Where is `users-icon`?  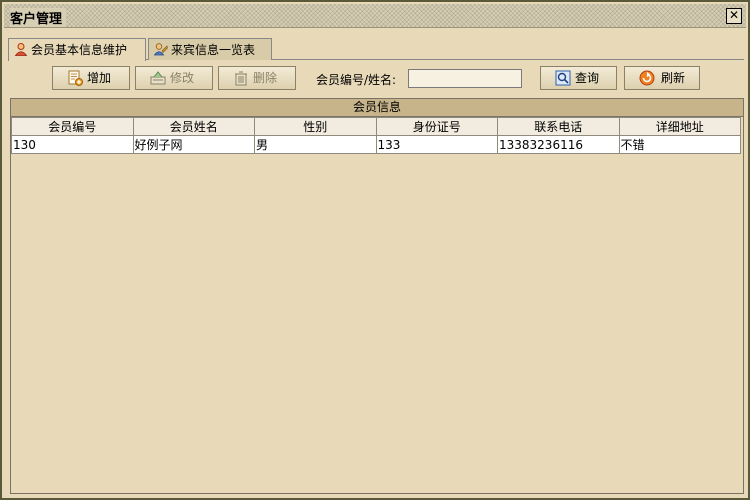 users-icon is located at coordinates (161, 49).